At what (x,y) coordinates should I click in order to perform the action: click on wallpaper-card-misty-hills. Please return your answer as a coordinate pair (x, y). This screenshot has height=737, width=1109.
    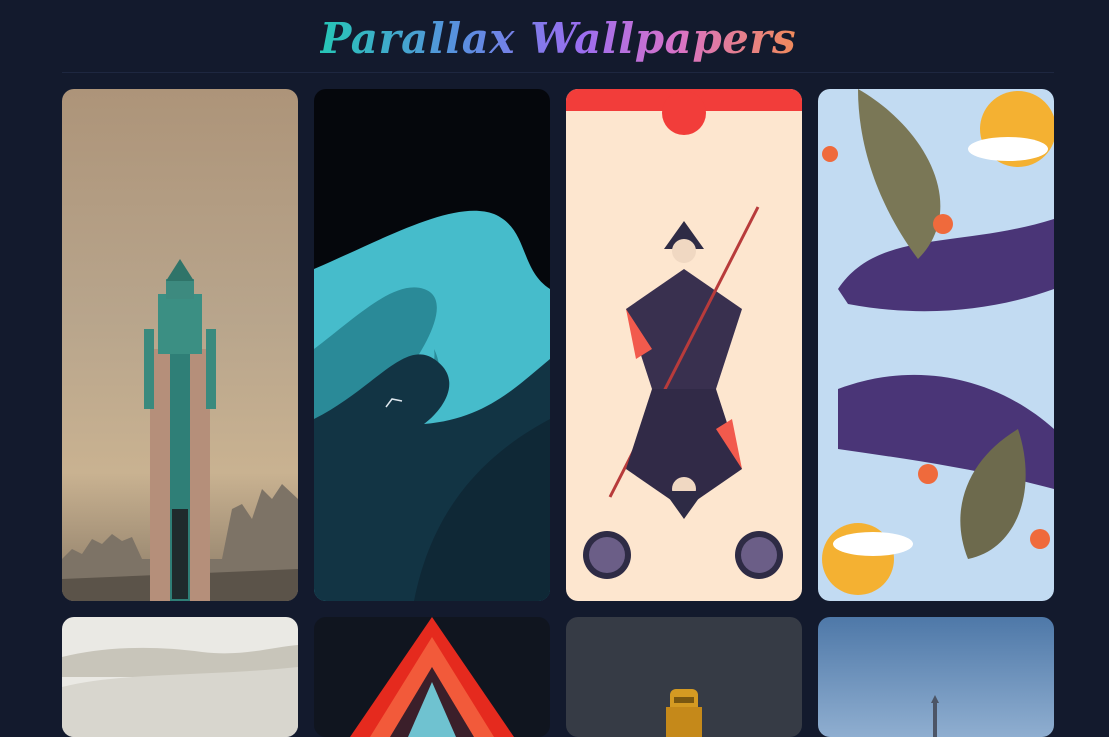
    Looking at the image, I should click on (180, 677).